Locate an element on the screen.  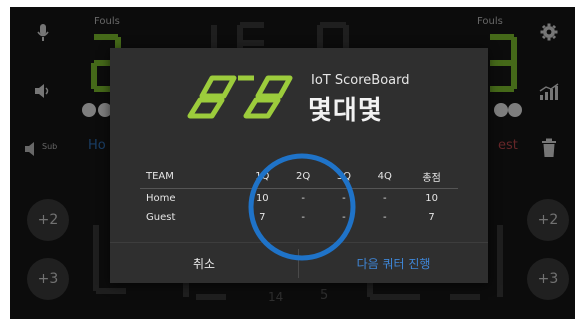
brand-title: IoT ScoreBoard is located at coordinates (360, 80).